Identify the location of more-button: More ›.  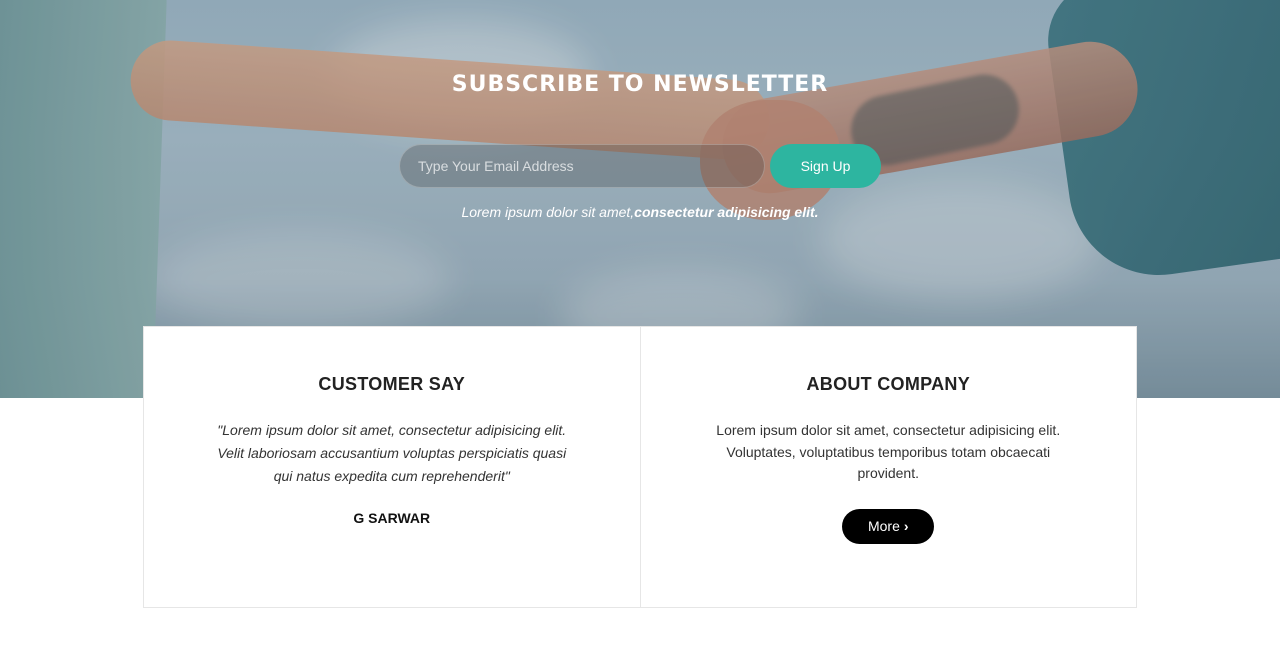
(888, 526).